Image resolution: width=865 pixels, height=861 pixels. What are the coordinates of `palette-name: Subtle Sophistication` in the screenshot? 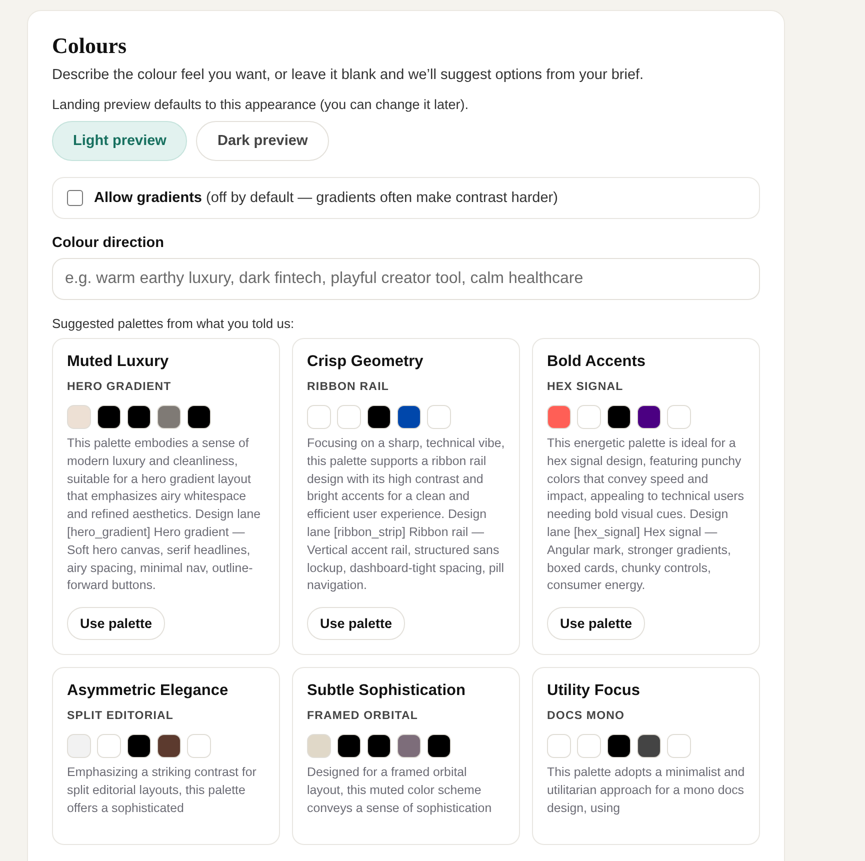 It's located at (386, 691).